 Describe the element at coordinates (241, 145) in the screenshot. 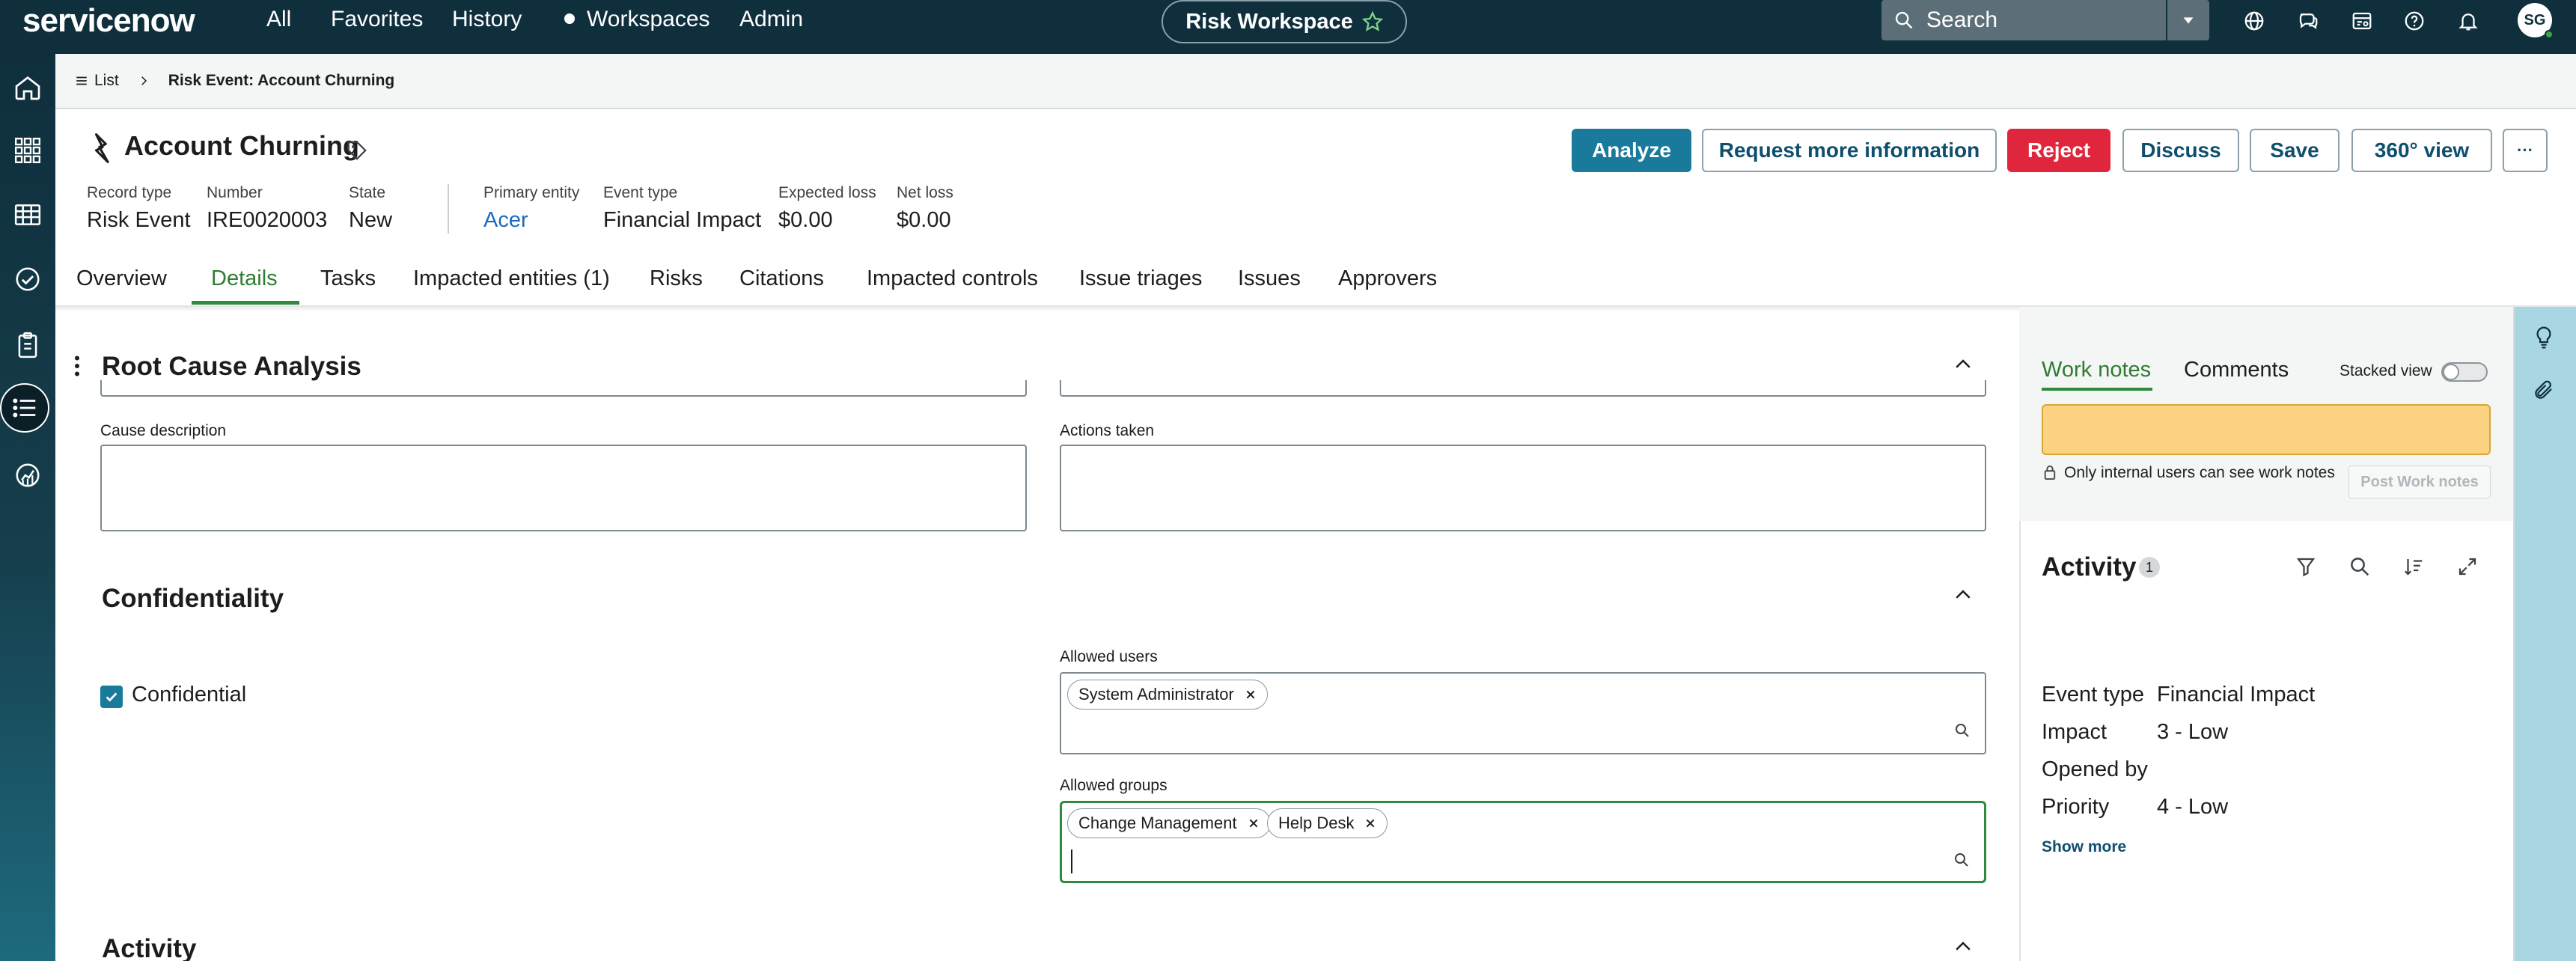

I see `record-title: Account Churning` at that location.